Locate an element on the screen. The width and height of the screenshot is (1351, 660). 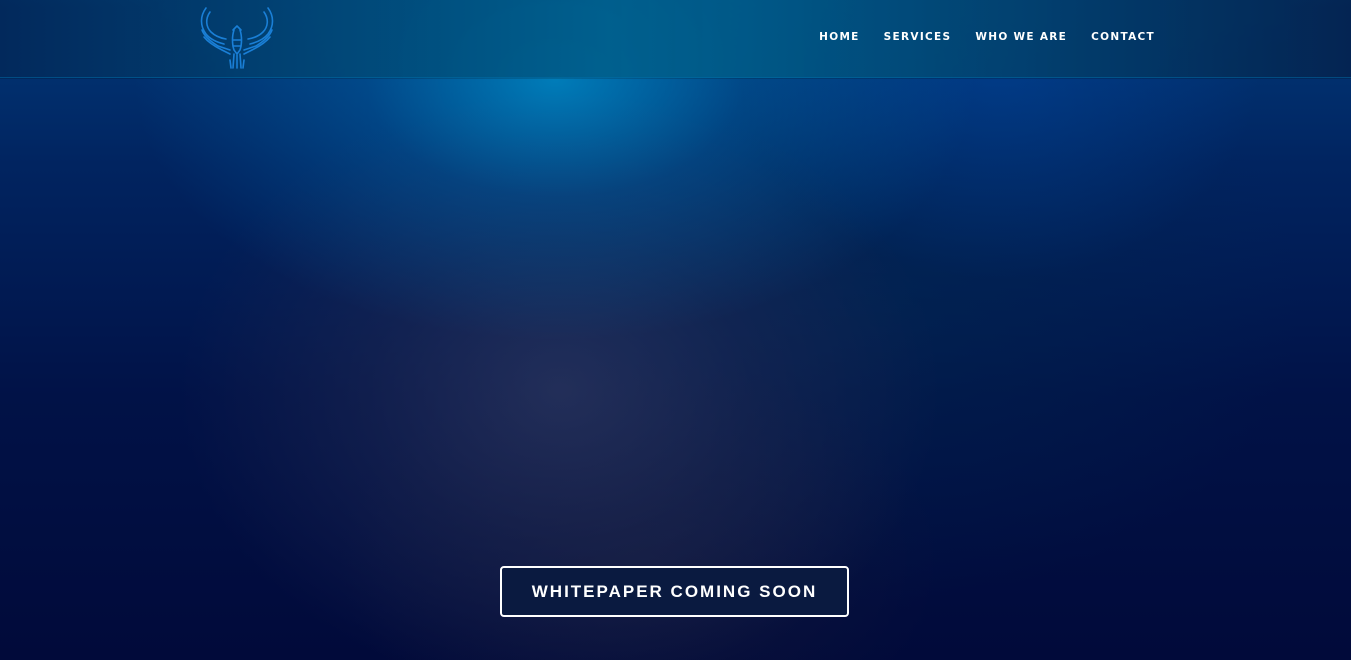
nav-item-services: SERVICES is located at coordinates (918, 37).